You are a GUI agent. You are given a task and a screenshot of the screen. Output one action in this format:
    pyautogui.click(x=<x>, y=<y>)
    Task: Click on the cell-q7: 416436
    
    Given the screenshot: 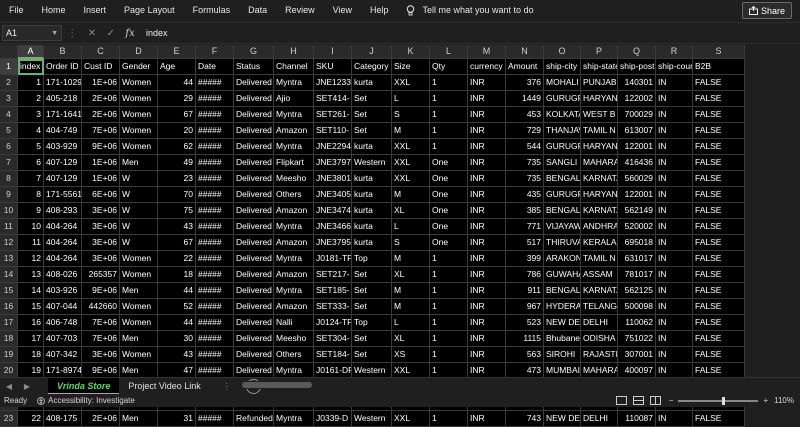 What is the action you would take?
    pyautogui.click(x=637, y=163)
    